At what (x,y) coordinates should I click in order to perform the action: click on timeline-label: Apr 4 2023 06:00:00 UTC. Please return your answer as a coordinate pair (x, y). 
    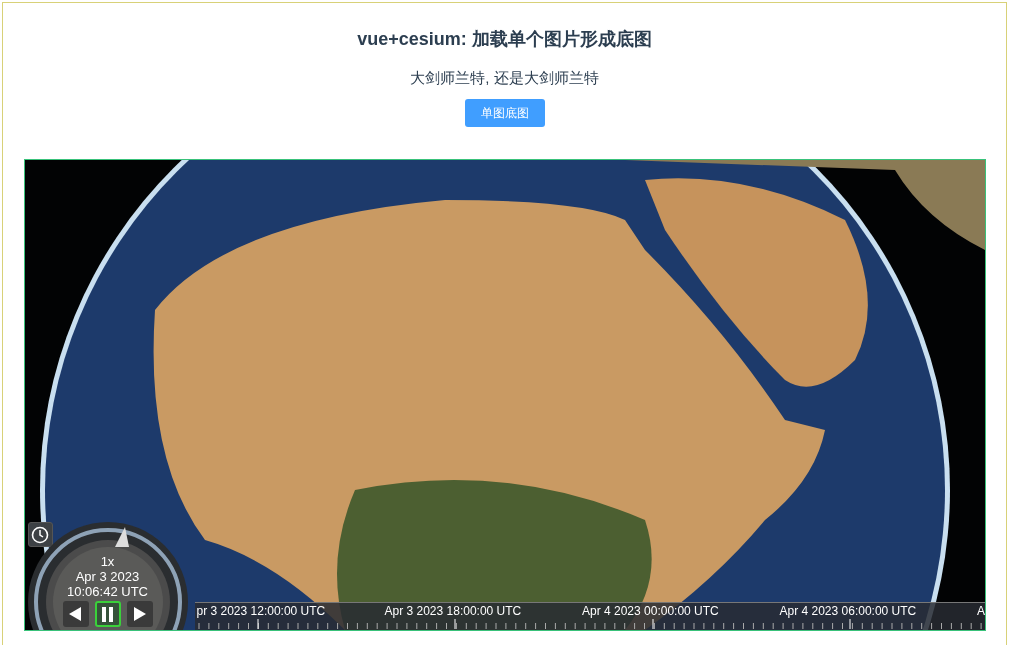
    Looking at the image, I should click on (848, 611).